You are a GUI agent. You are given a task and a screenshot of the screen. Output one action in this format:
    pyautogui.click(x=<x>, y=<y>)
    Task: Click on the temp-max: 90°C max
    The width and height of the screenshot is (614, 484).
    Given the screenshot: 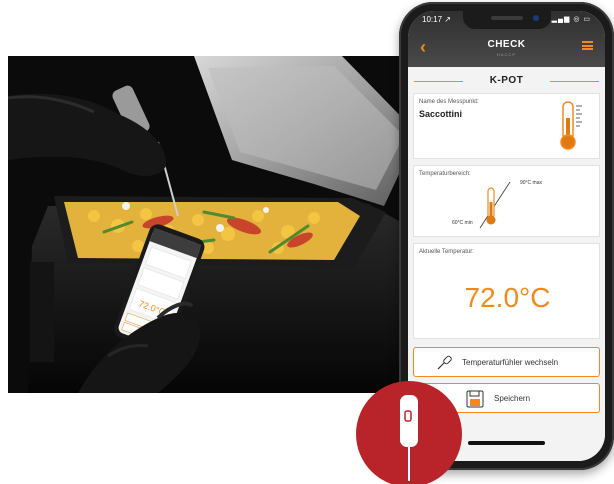 What is the action you would take?
    pyautogui.click(x=531, y=183)
    